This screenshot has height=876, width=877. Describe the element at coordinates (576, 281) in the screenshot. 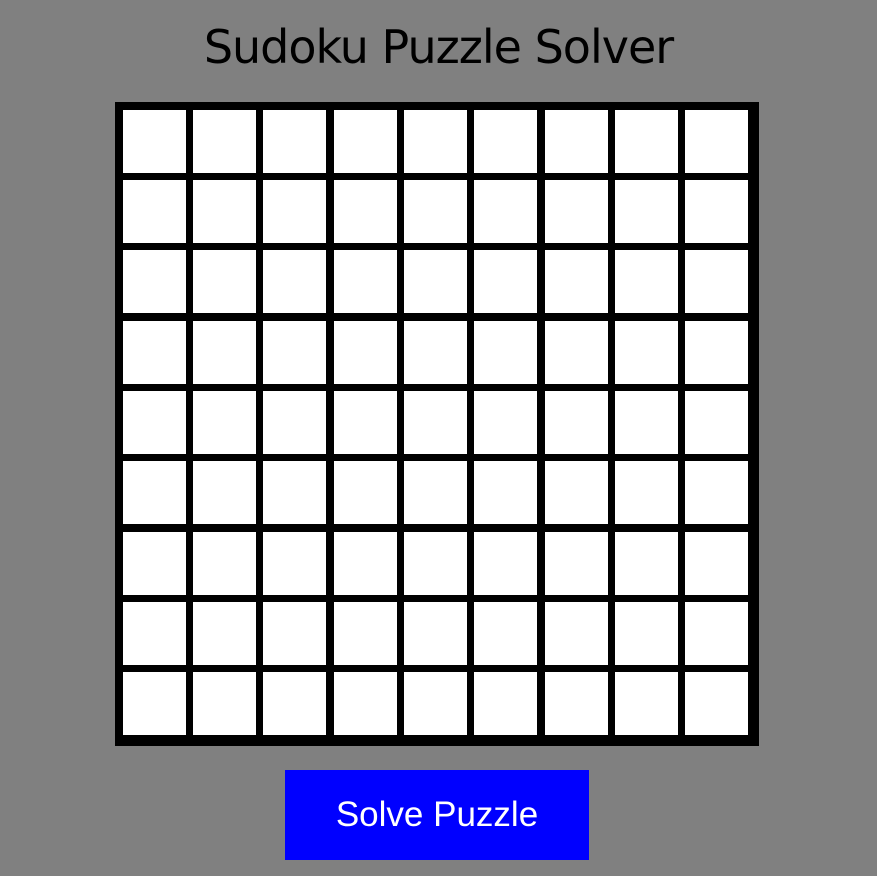

I see `sudoku-cell-r3-c7` at that location.